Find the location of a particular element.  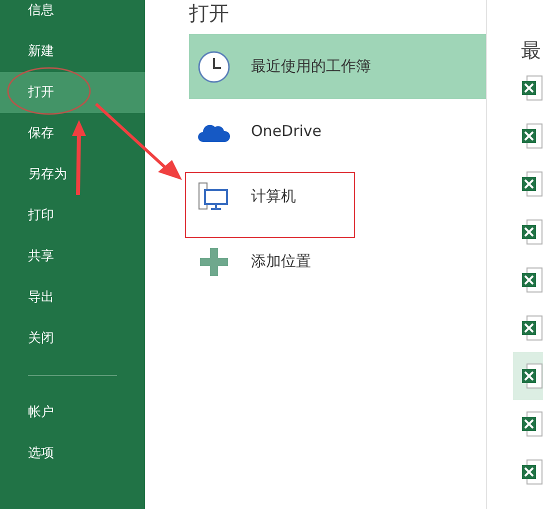

recent-heading: 最 is located at coordinates (531, 50).